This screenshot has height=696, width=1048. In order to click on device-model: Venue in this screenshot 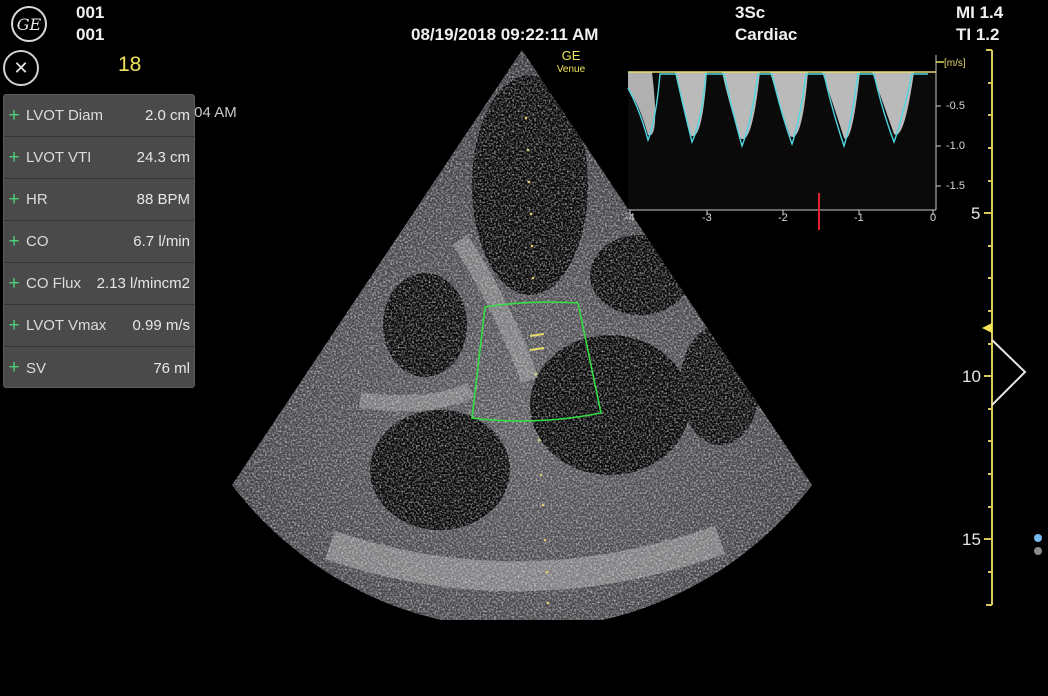, I will do `click(571, 69)`.